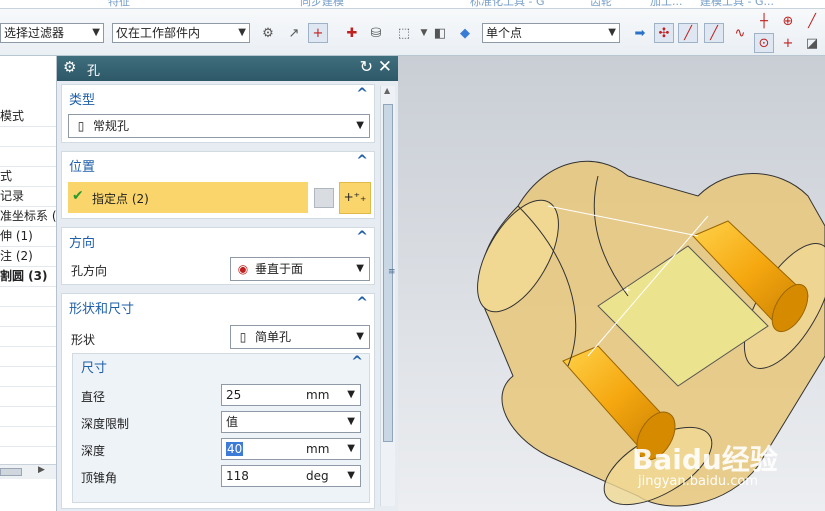 The height and width of the screenshot is (511, 825). What do you see at coordinates (465, 33) in the screenshot?
I see `cube-icon: ◆` at bounding box center [465, 33].